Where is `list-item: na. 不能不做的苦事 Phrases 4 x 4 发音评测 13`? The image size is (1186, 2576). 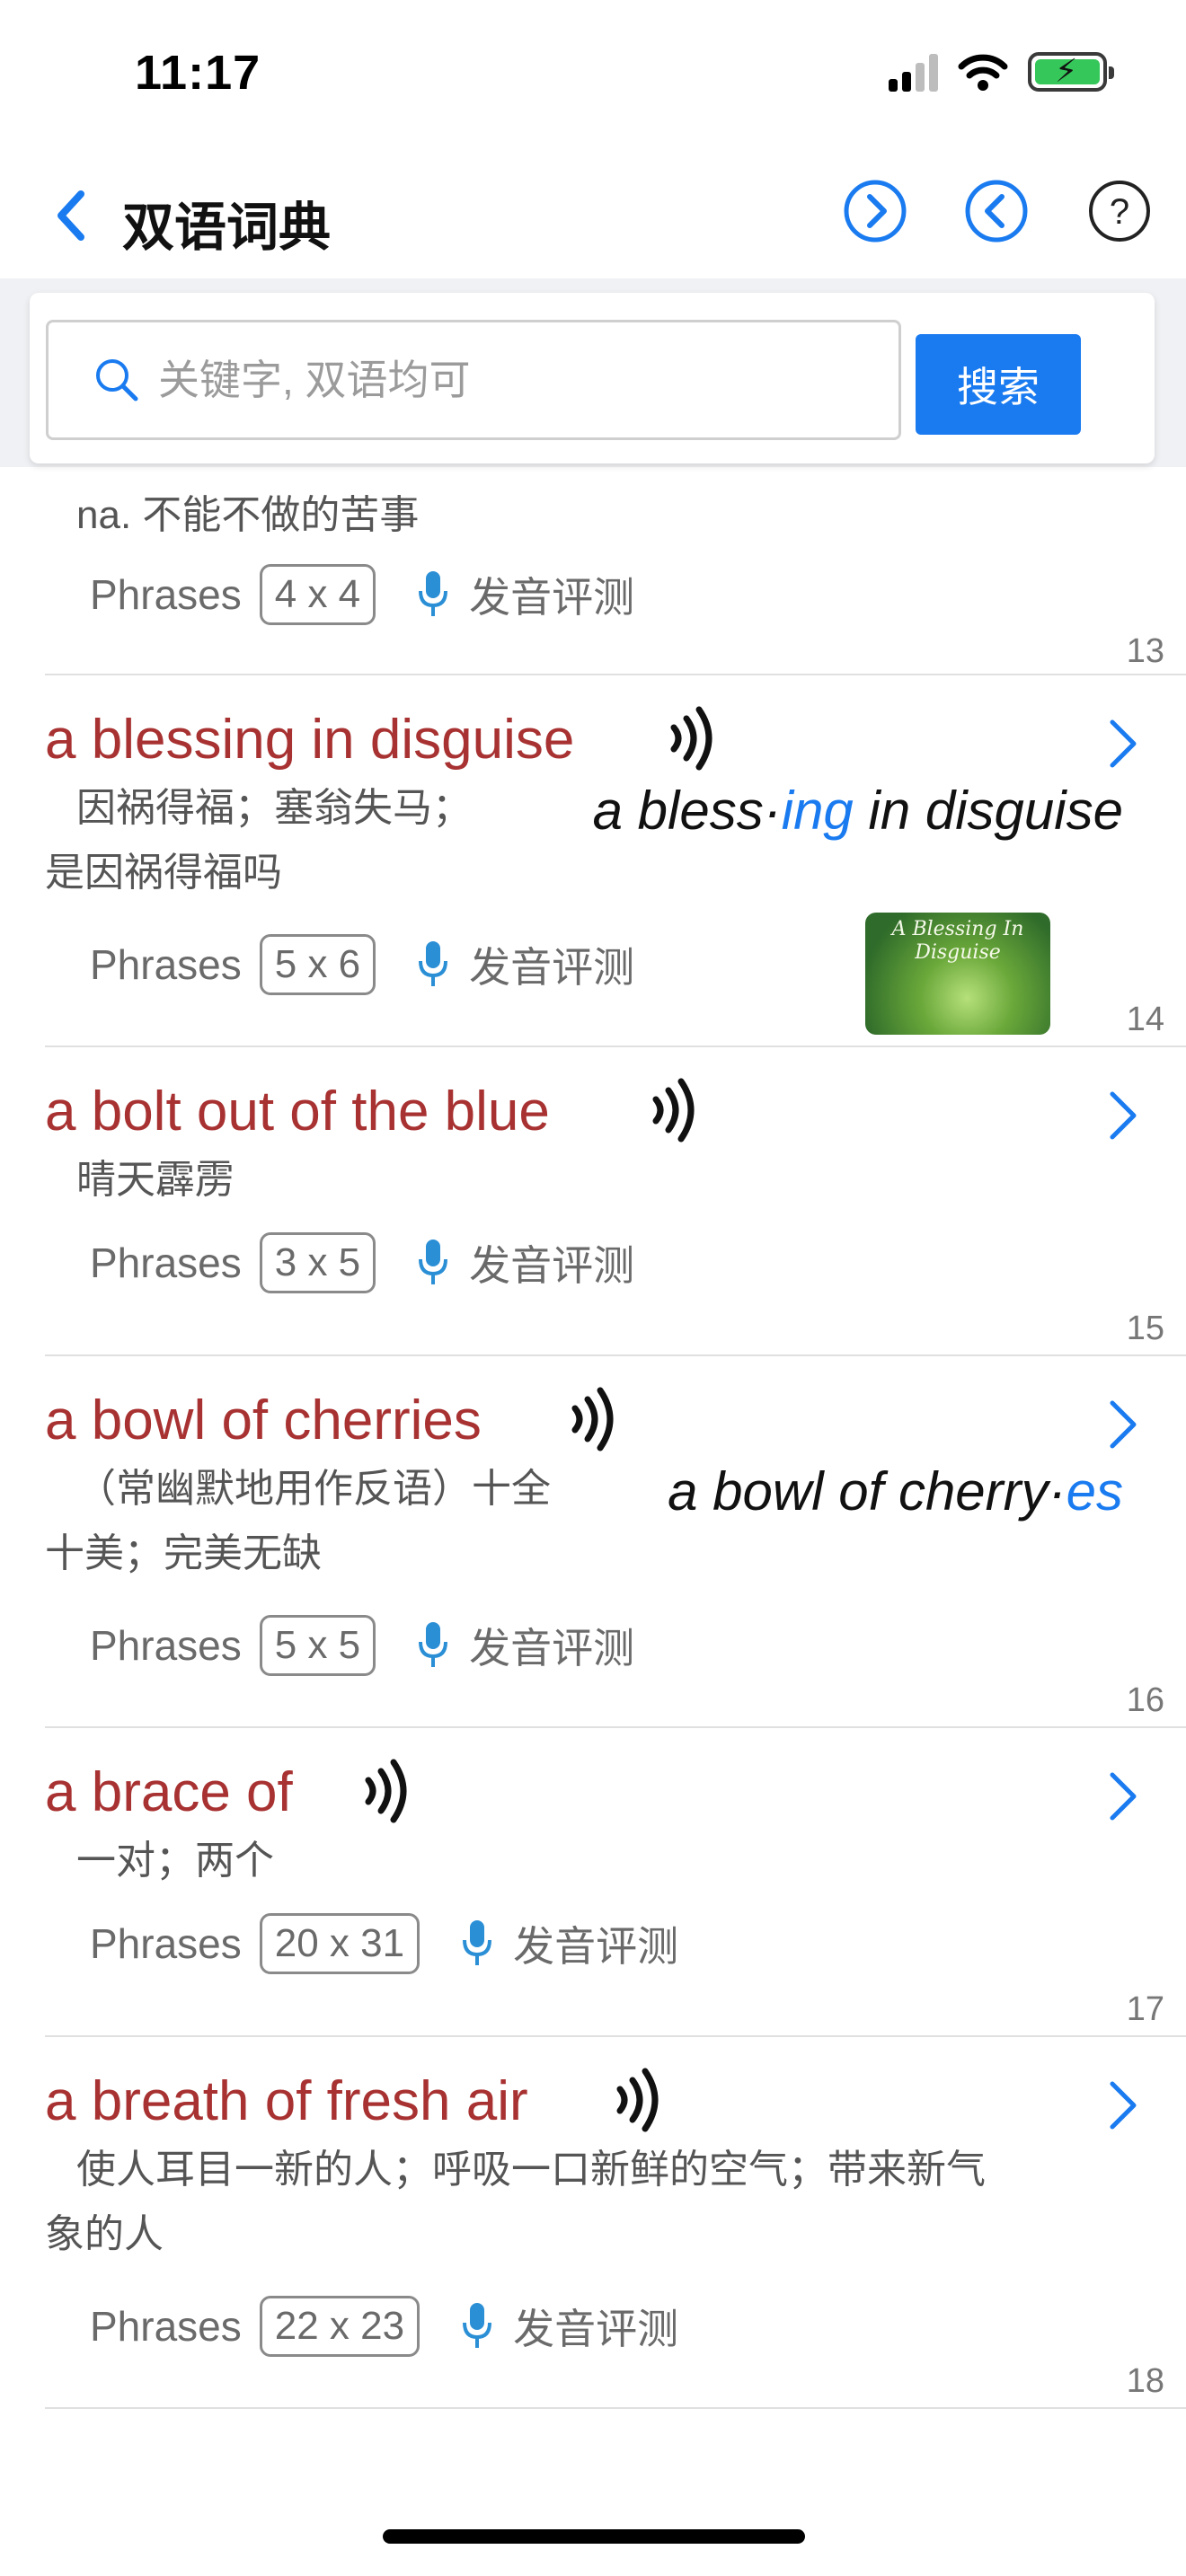 list-item: na. 不能不做的苦事 Phrases 4 x 4 发音评测 13 is located at coordinates (615, 571).